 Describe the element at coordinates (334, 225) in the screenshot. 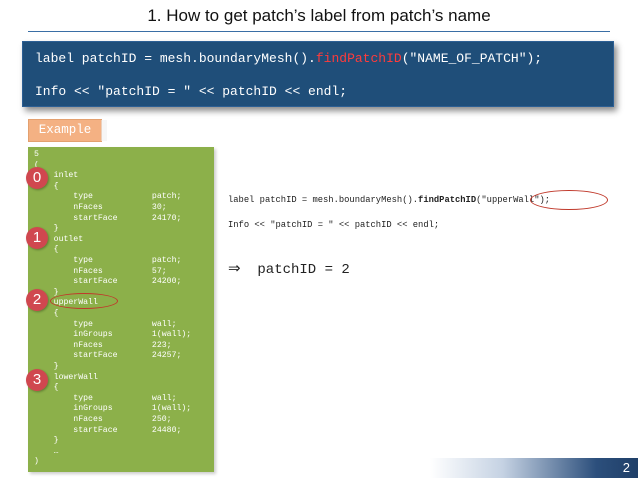

I see `example-code-line-2: Info << "patchID = " << patchID << endl;` at that location.